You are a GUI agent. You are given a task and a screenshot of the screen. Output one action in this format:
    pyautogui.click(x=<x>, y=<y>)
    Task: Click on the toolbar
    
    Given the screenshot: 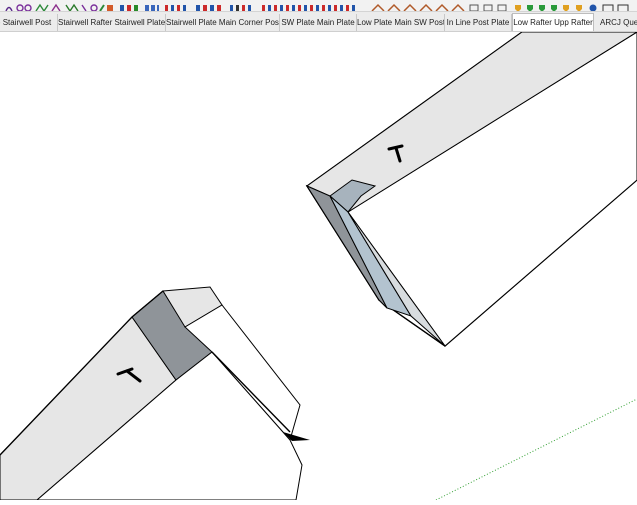 What is the action you would take?
    pyautogui.click(x=318, y=6)
    